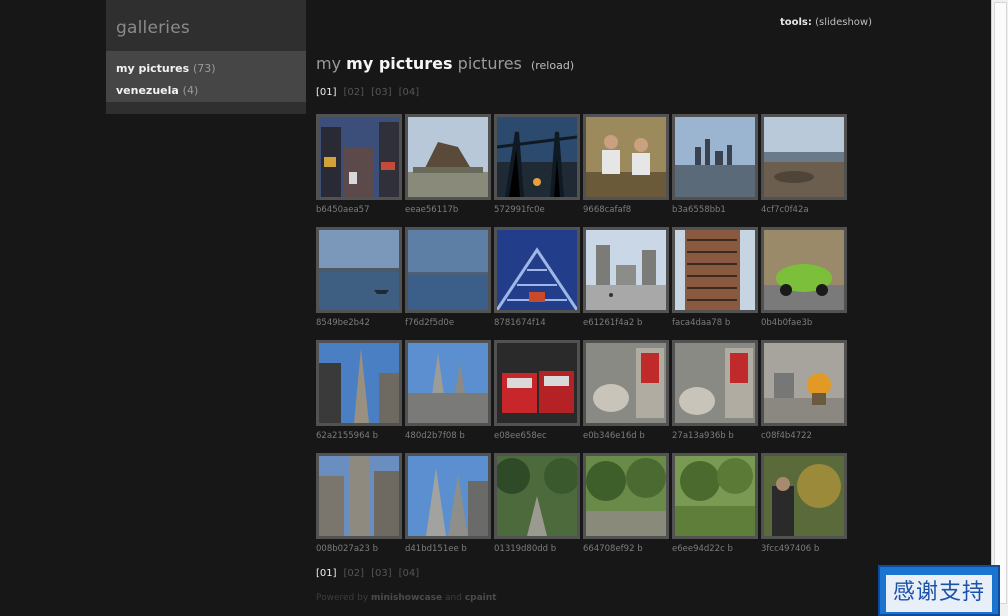  I want to click on park-path-photo, so click(537, 496).